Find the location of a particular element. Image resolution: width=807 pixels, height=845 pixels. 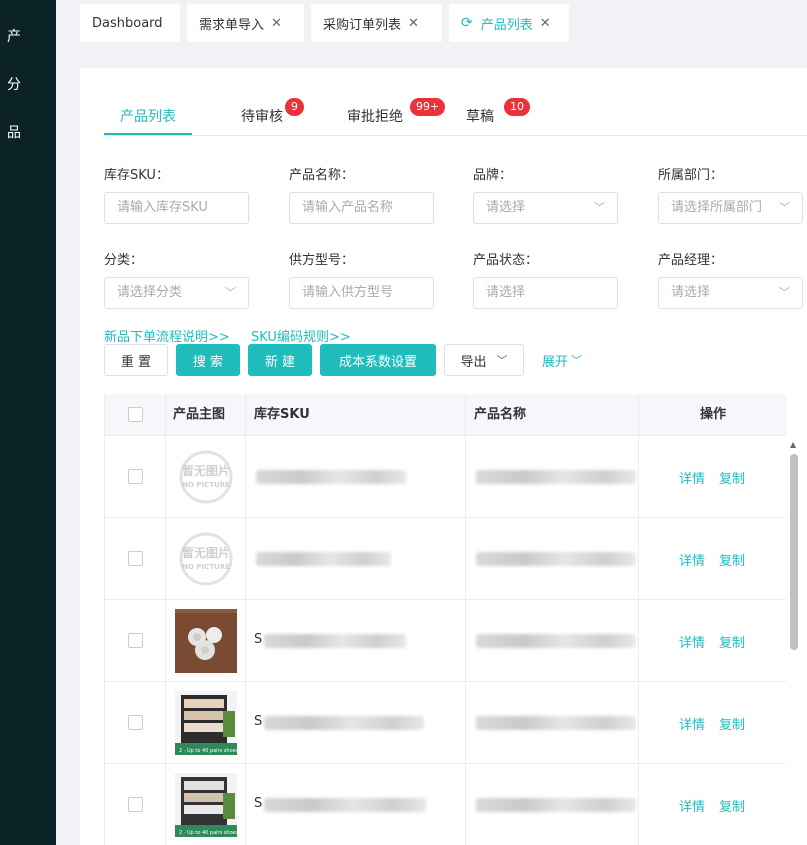

refresh-icon: ⟳ is located at coordinates (467, 23).